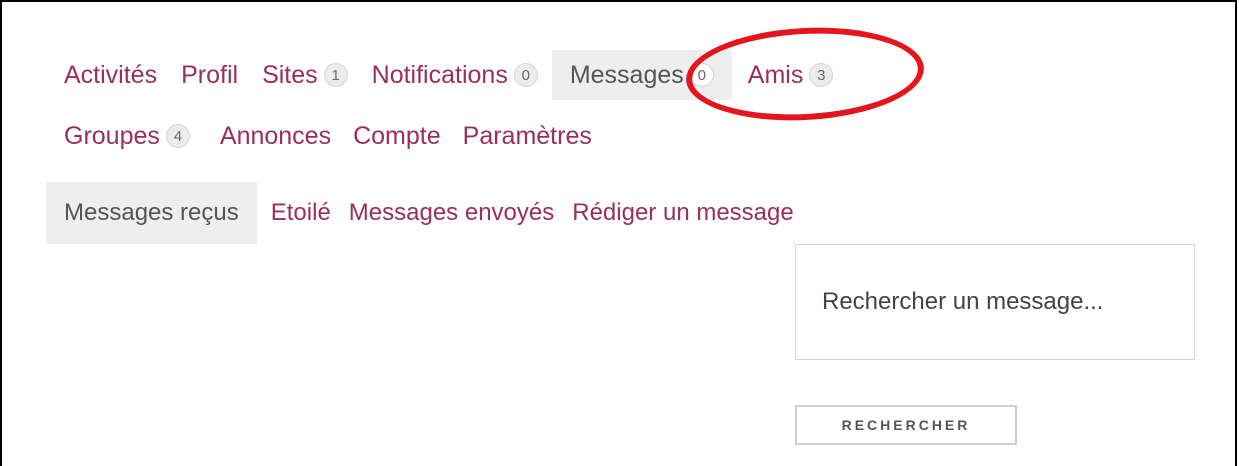  I want to click on search-button: RECHERCHER, so click(906, 425).